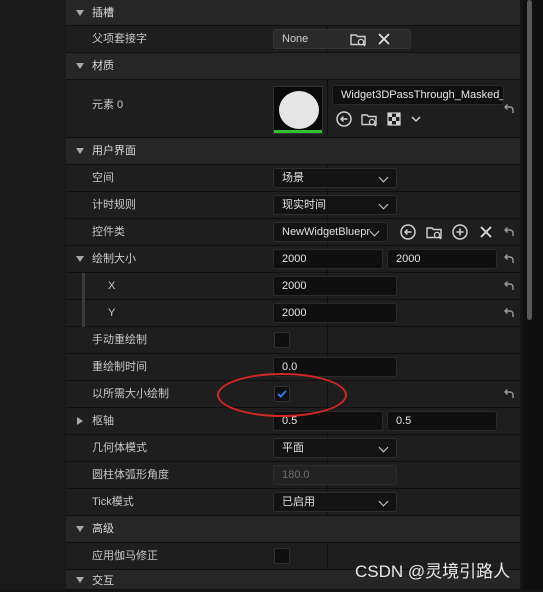  What do you see at coordinates (293, 39) in the screenshot?
I see `row-parent-socket: 父项套接字 None` at bounding box center [293, 39].